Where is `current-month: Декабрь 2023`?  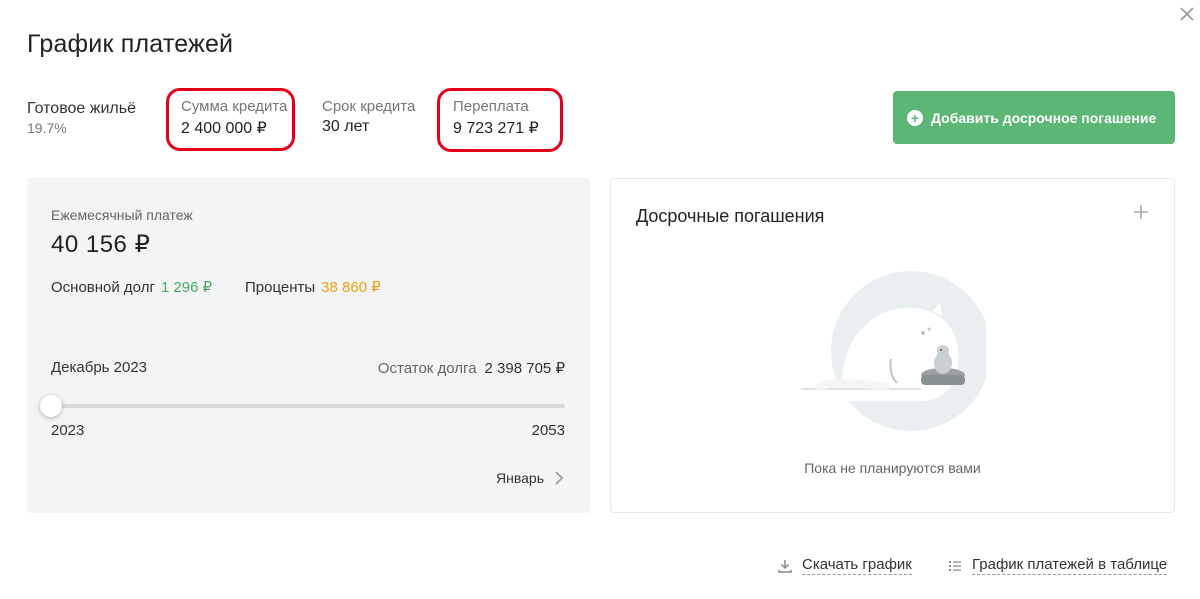
current-month: Декабрь 2023 is located at coordinates (99, 367).